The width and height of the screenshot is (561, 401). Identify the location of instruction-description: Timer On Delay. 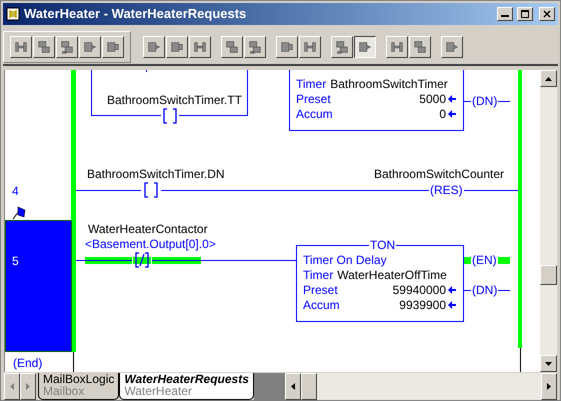
(345, 260).